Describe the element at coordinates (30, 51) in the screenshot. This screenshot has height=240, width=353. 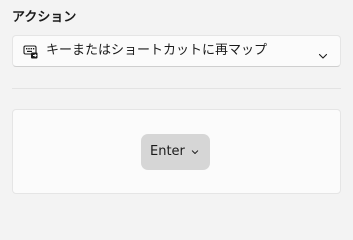
I see `keyboard-remap-icon` at that location.